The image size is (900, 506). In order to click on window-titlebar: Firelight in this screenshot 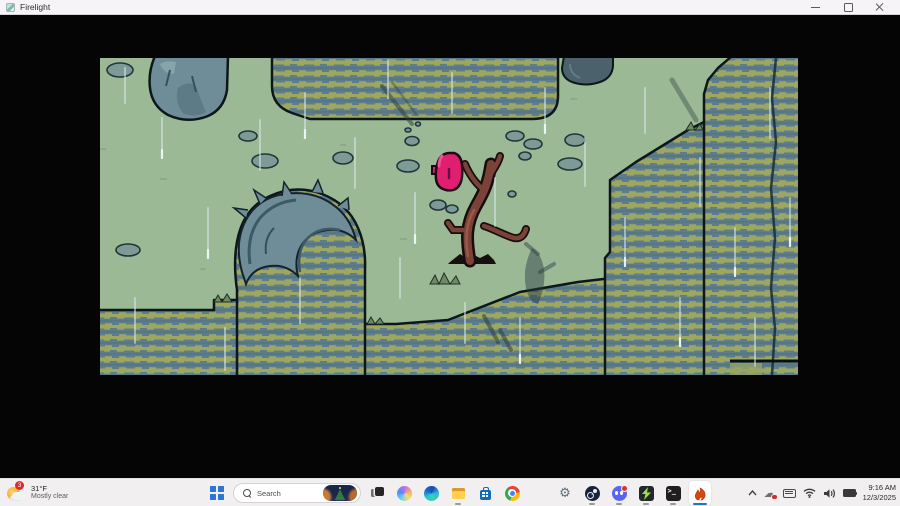, I will do `click(450, 7)`.